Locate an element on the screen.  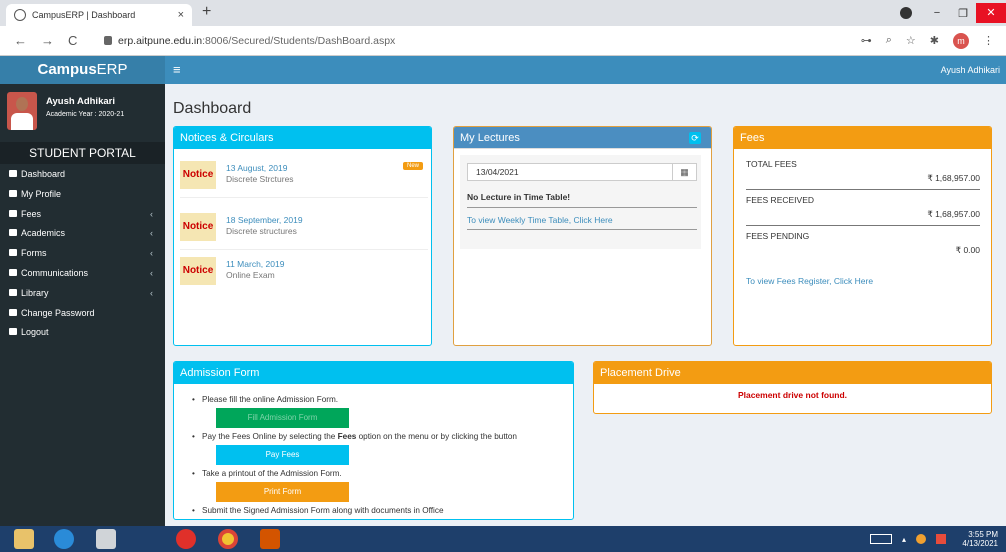
browser-tabstrip: CampusERP | Dashboard × + − ❐ ✕ is located at coordinates (503, 13).